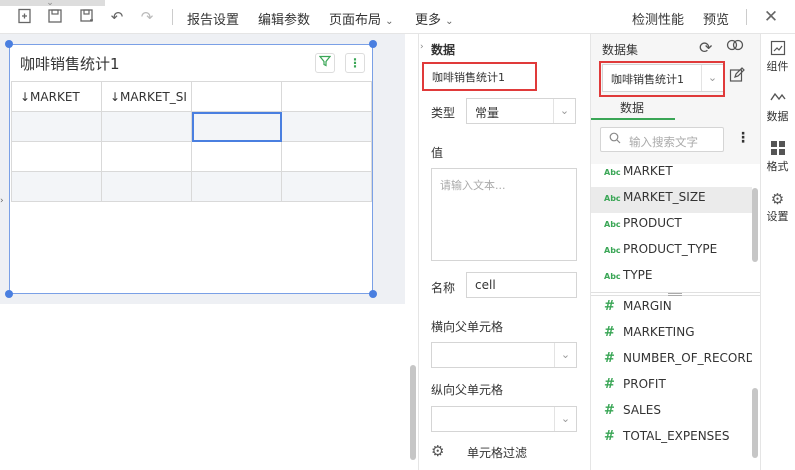  I want to click on edit-params-button: 编辑参数, so click(284, 18).